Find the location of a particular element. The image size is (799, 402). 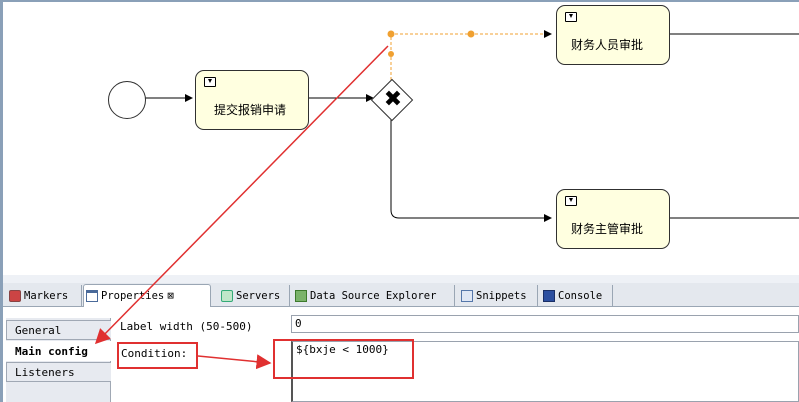

tab-data-source-explorer: Data Source Explorer is located at coordinates (374, 295).